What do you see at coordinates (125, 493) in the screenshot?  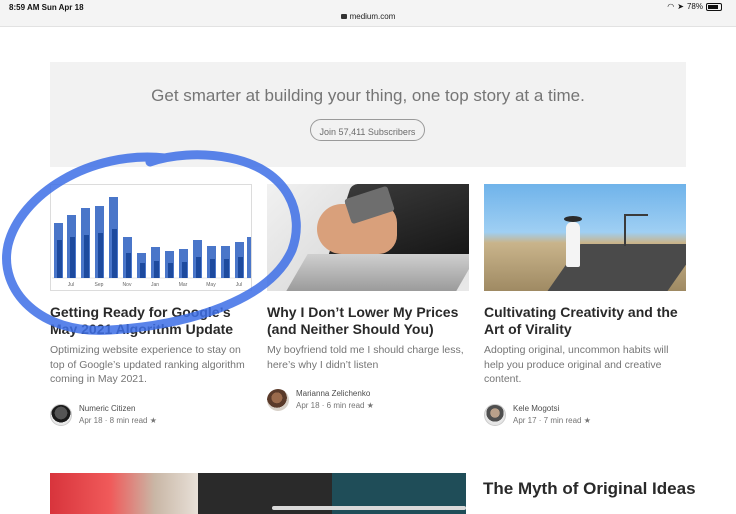 I see `red-fruit-image` at bounding box center [125, 493].